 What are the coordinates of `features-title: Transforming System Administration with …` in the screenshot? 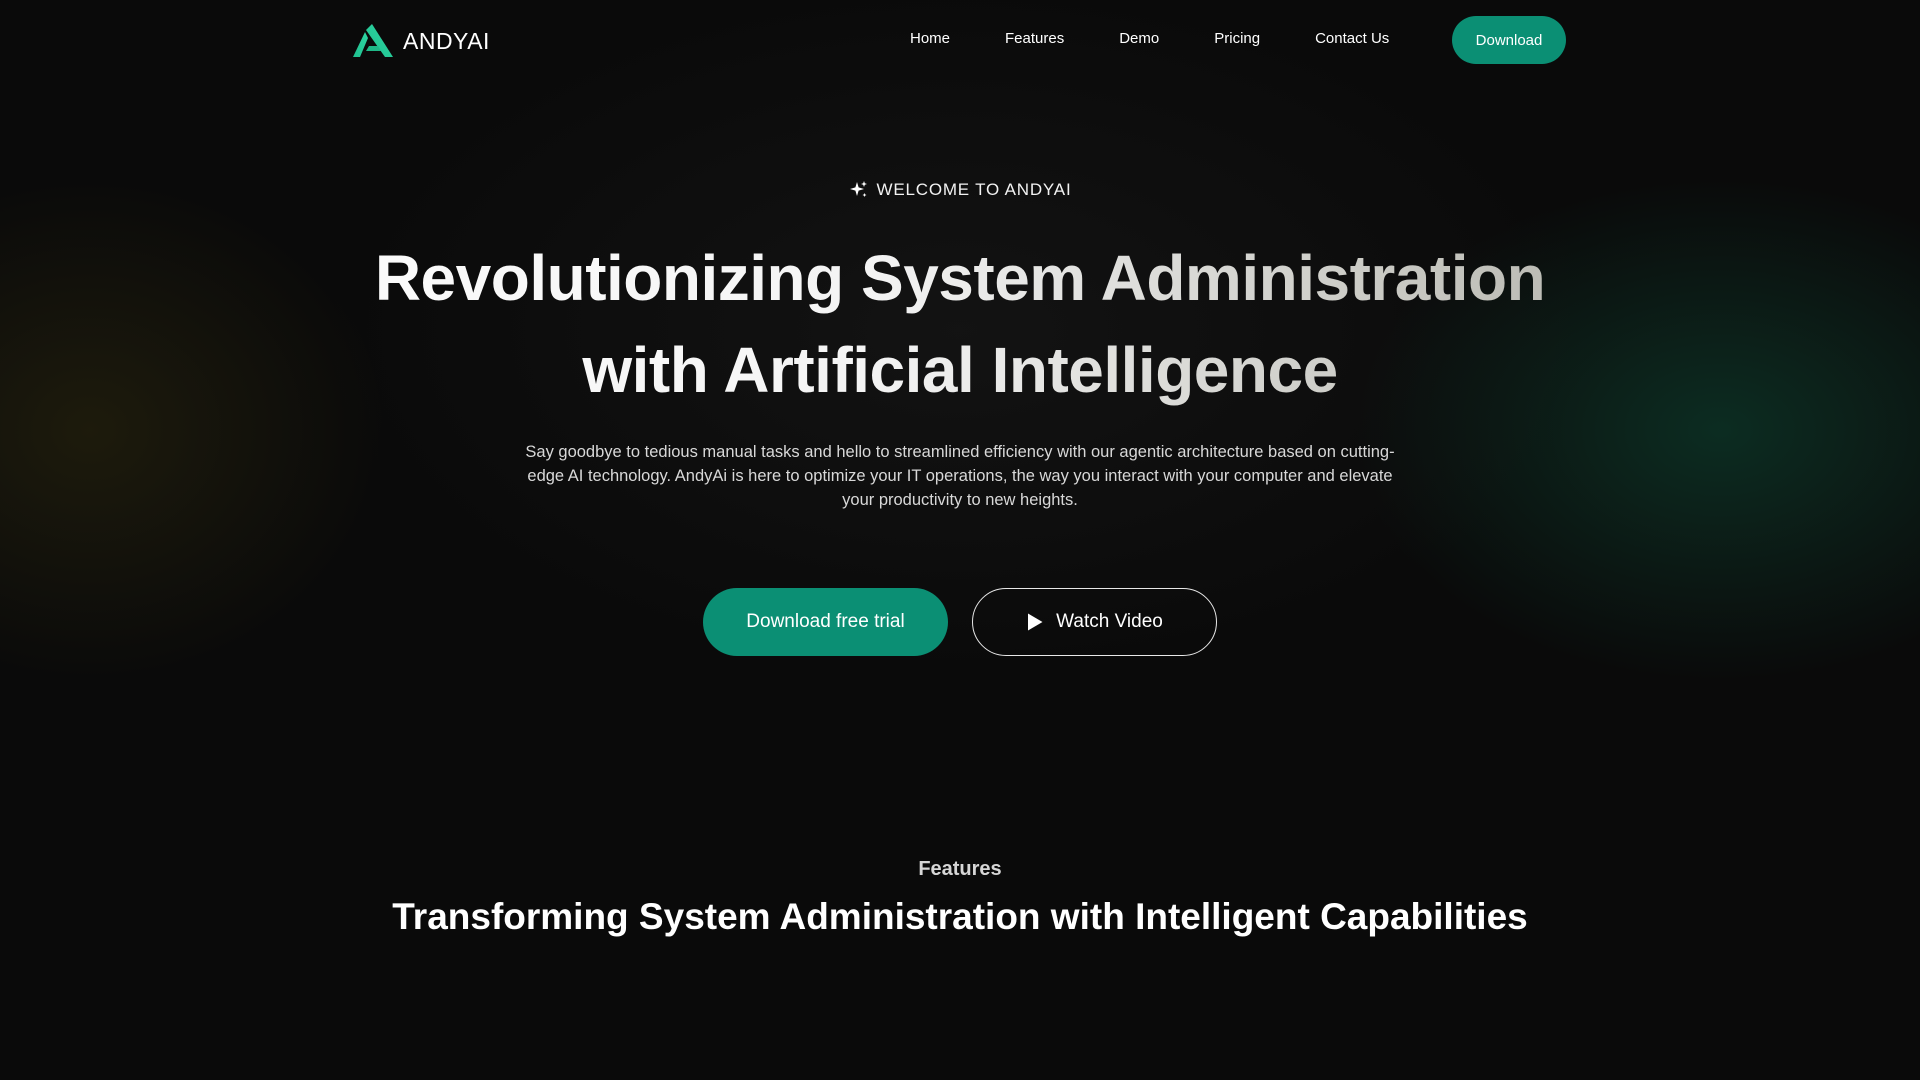 It's located at (960, 916).